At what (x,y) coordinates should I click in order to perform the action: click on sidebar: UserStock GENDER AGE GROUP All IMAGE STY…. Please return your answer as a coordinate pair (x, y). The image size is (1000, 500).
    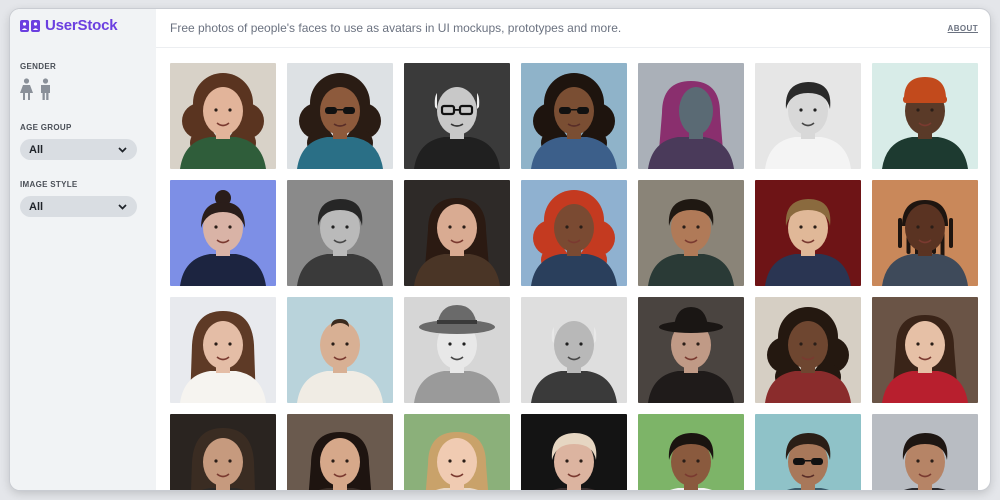
    Looking at the image, I should click on (83, 249).